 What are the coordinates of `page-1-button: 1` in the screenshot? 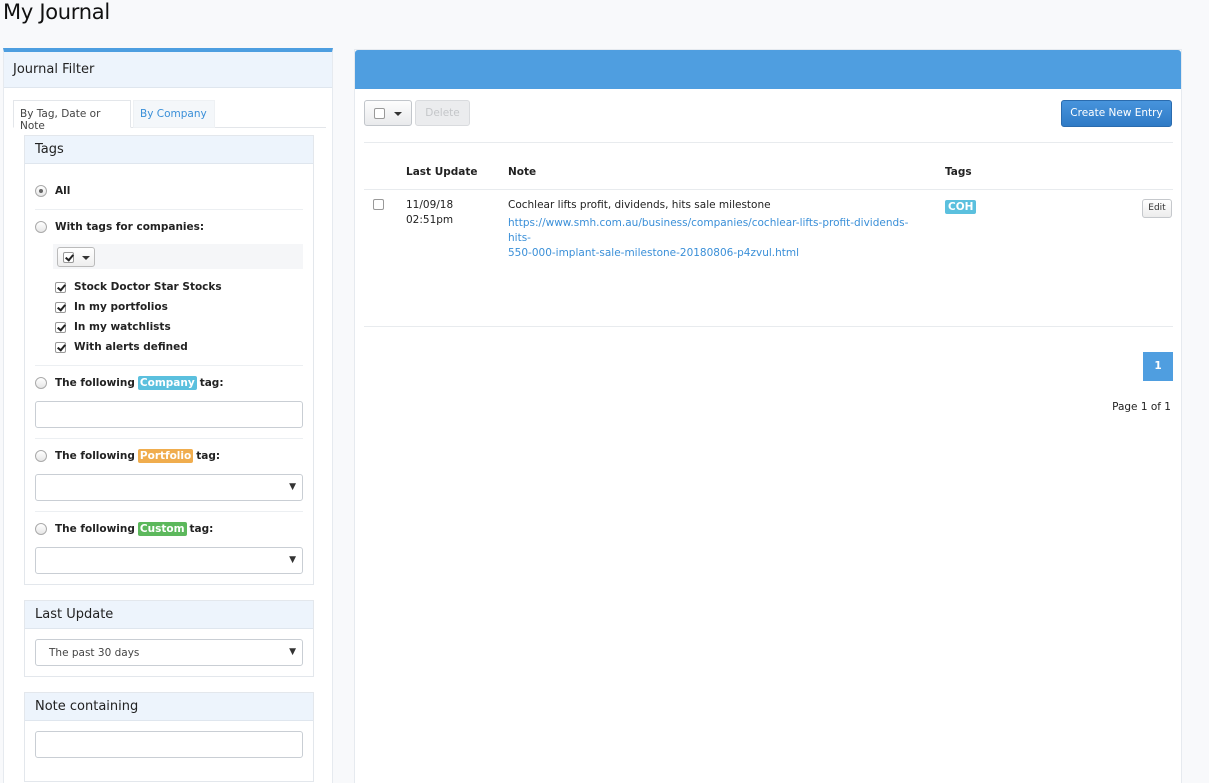 It's located at (1158, 366).